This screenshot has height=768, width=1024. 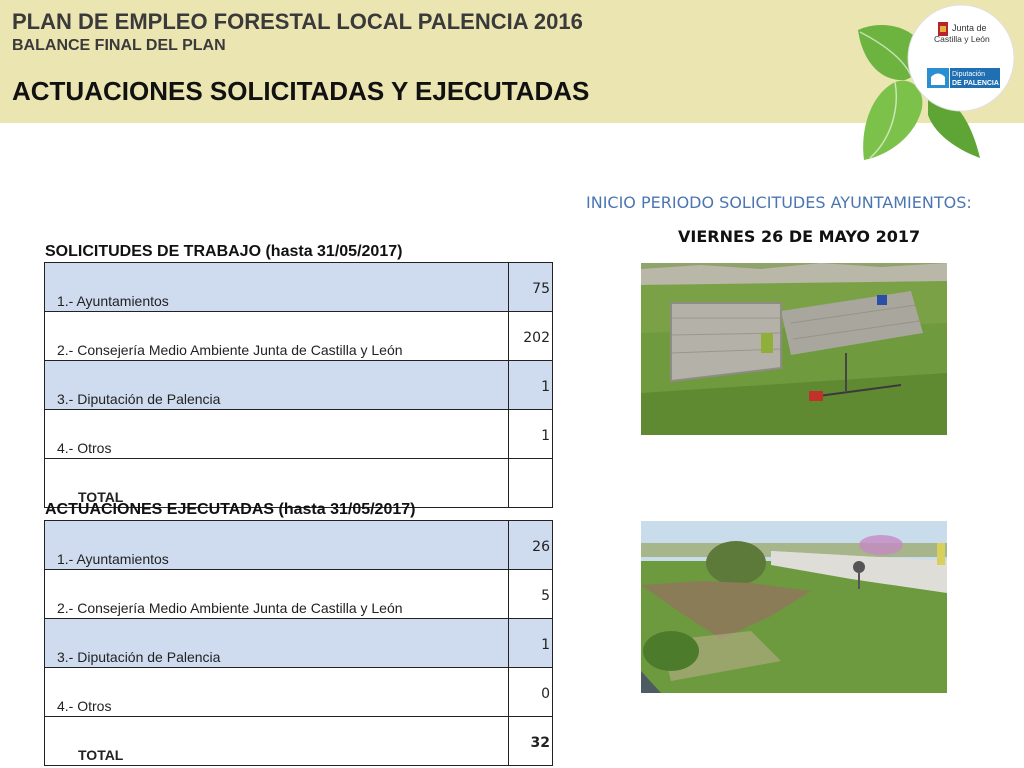 I want to click on photo-restored-area, so click(x=794, y=607).